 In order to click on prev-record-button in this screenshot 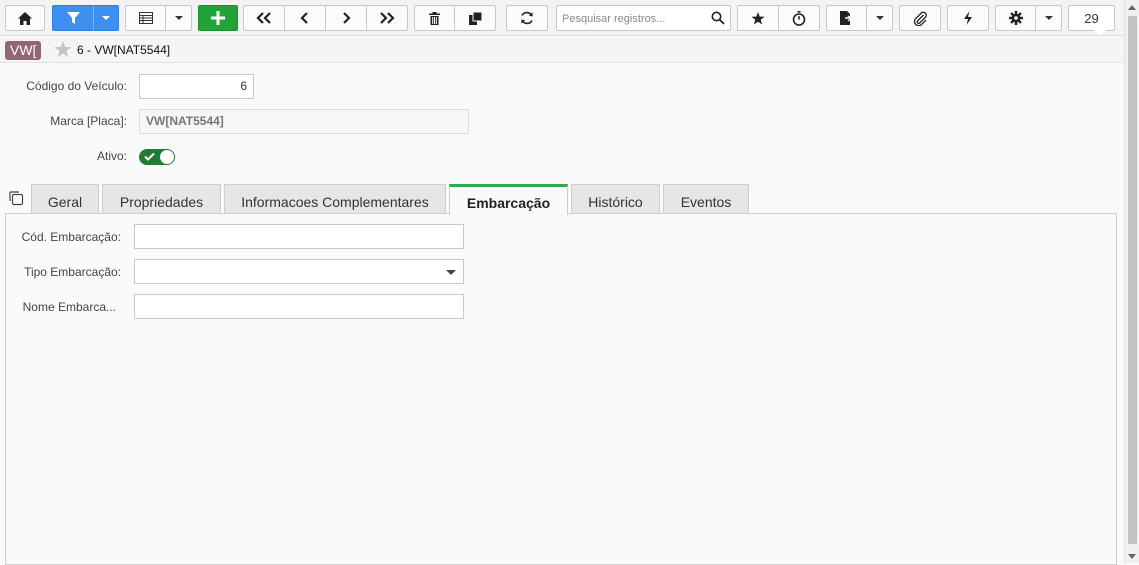, I will do `click(305, 18)`.